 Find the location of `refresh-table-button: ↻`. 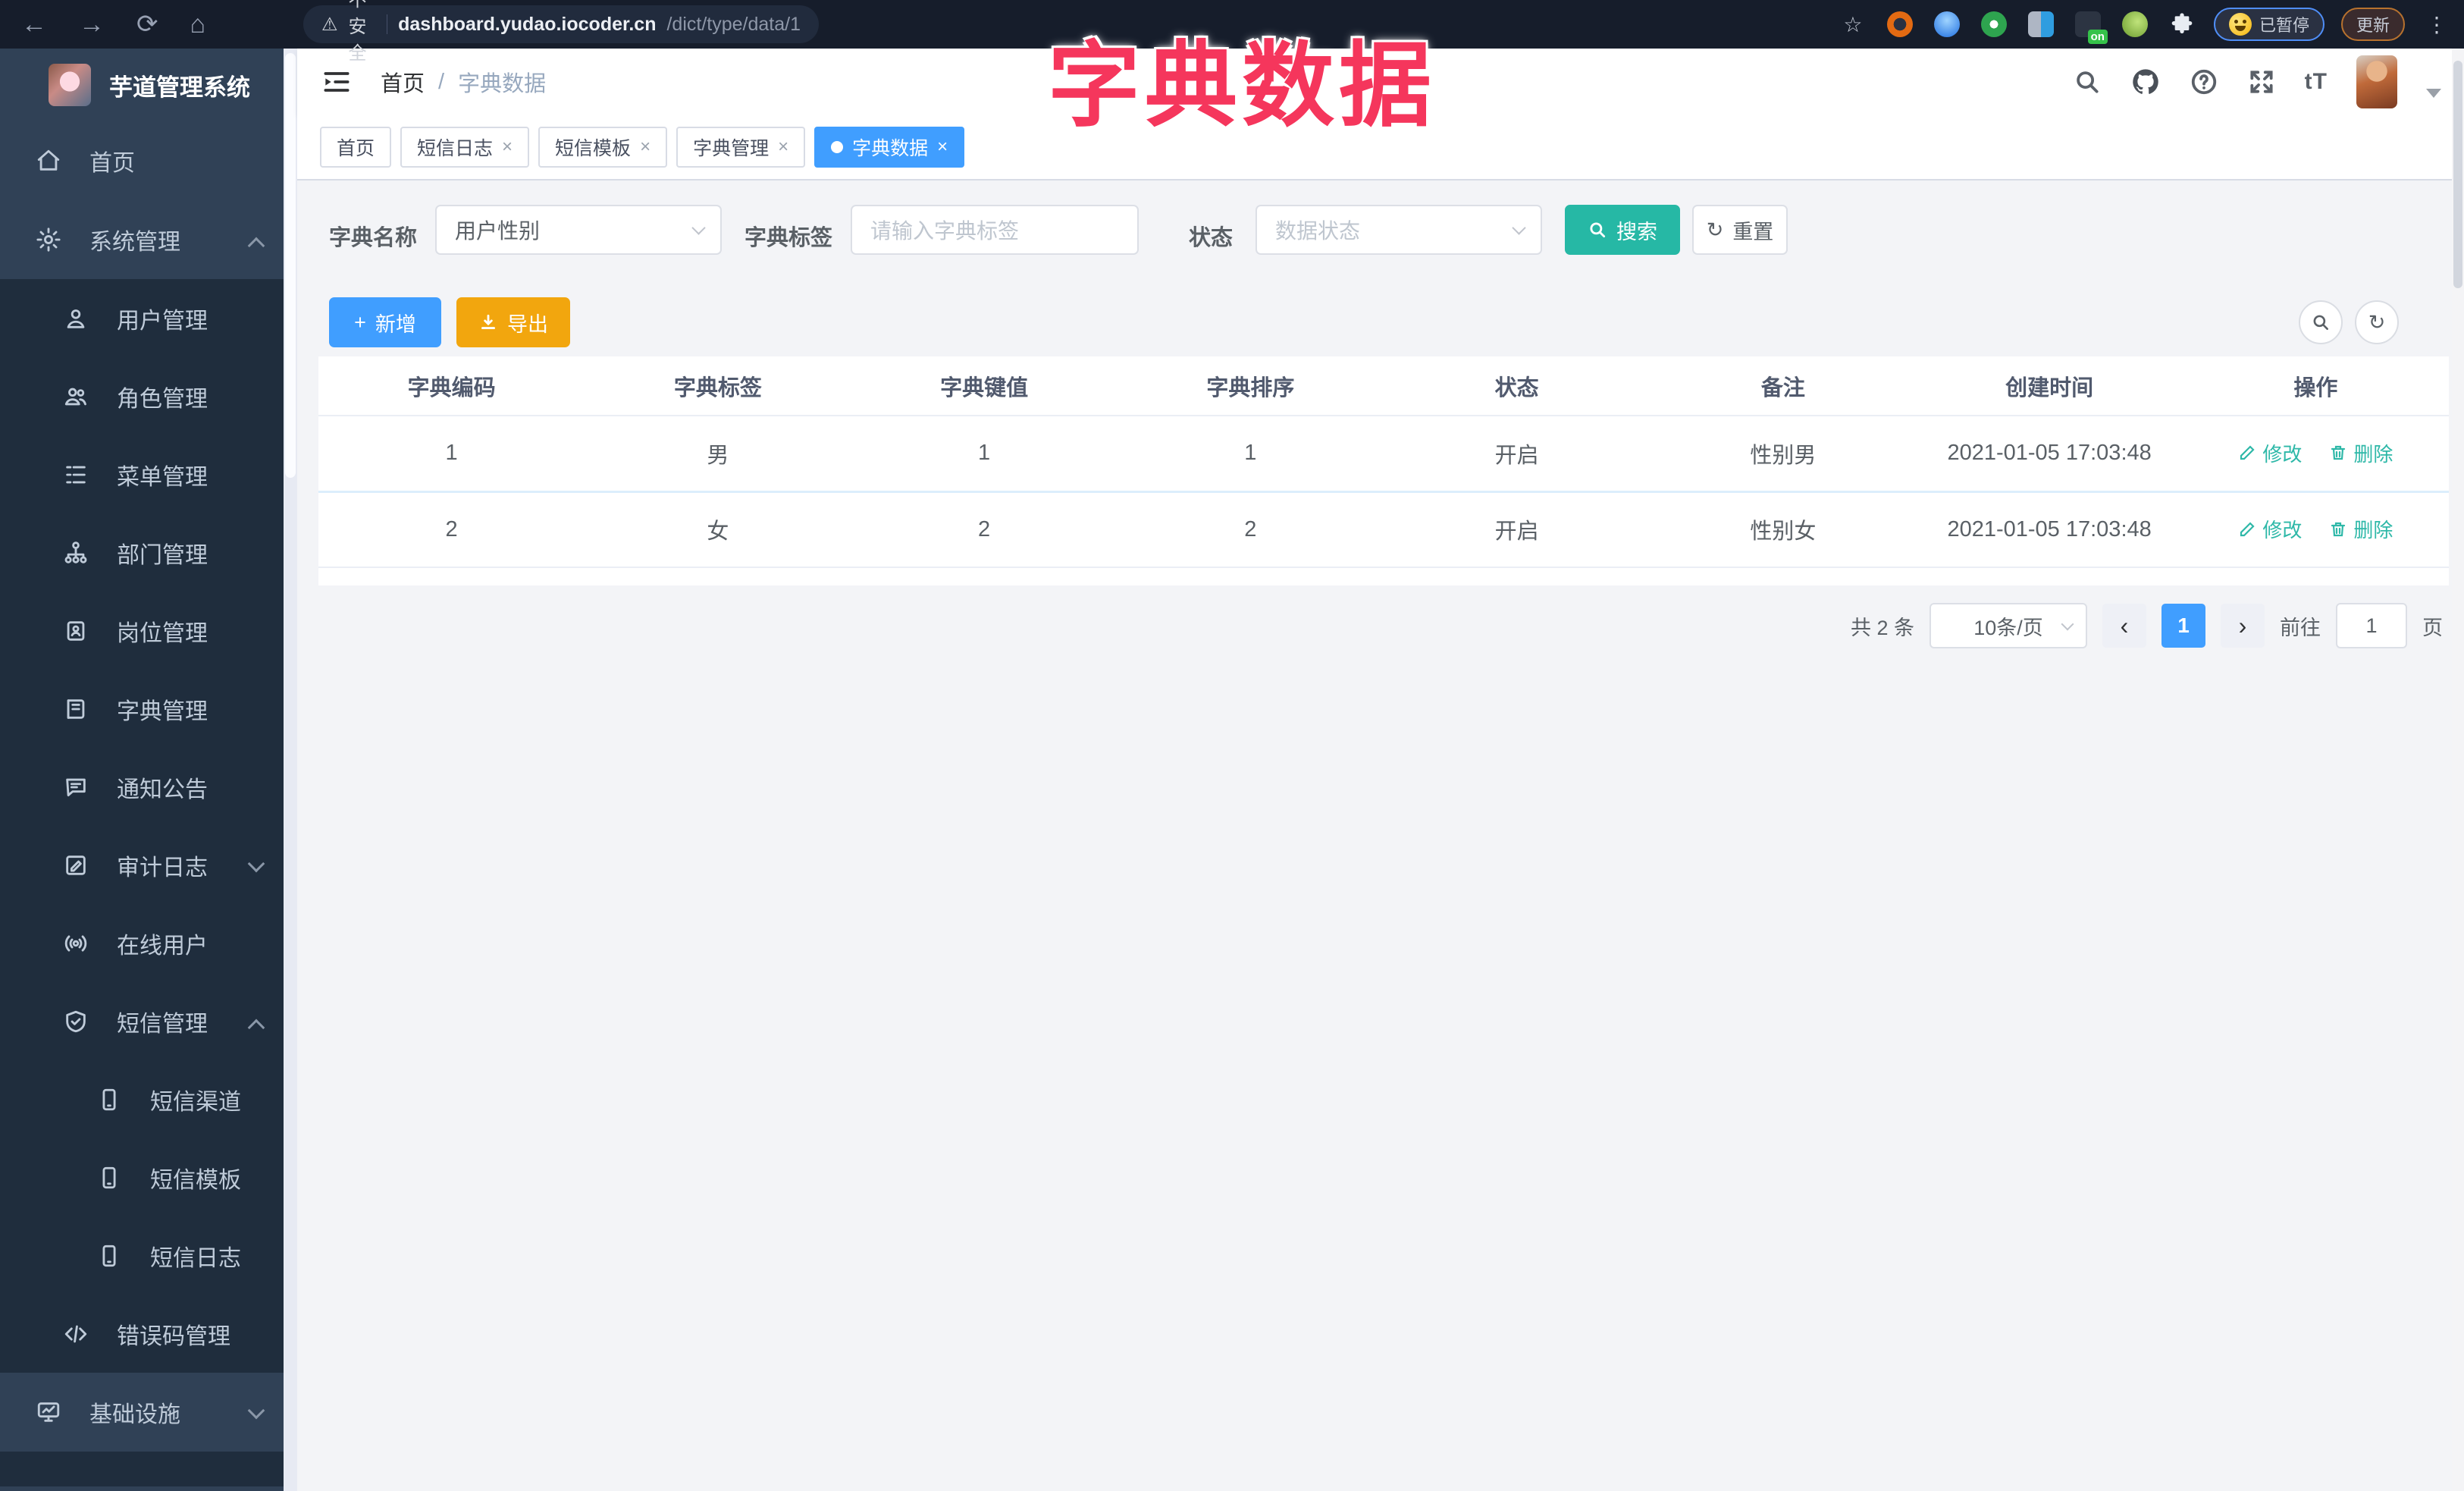

refresh-table-button: ↻ is located at coordinates (2377, 322).